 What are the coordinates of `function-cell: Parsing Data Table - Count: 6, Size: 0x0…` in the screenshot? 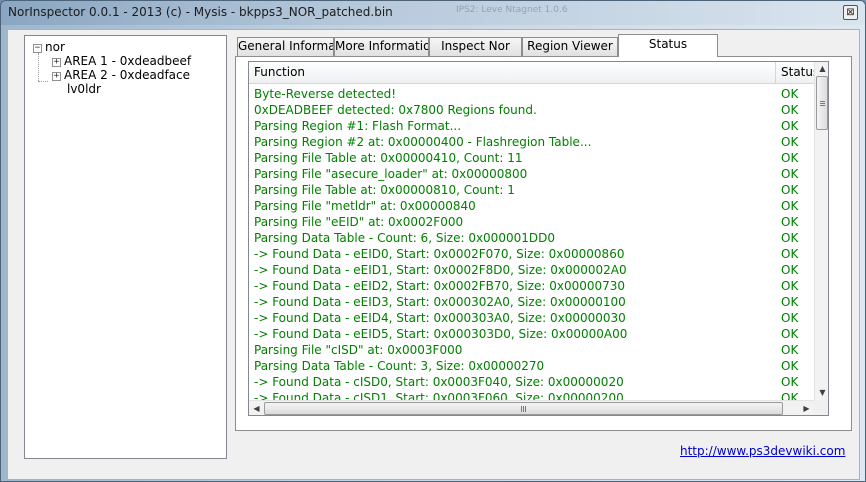 It's located at (404, 238).